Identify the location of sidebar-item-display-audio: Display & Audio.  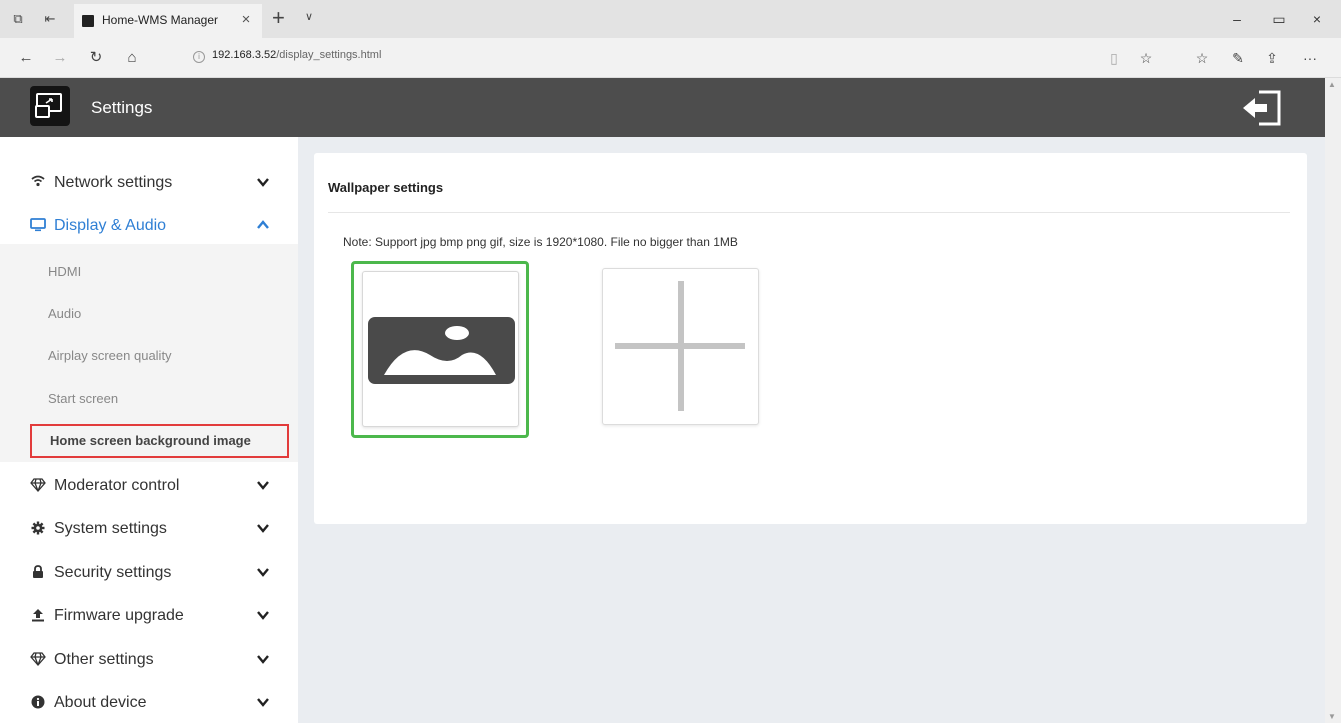
(149, 226).